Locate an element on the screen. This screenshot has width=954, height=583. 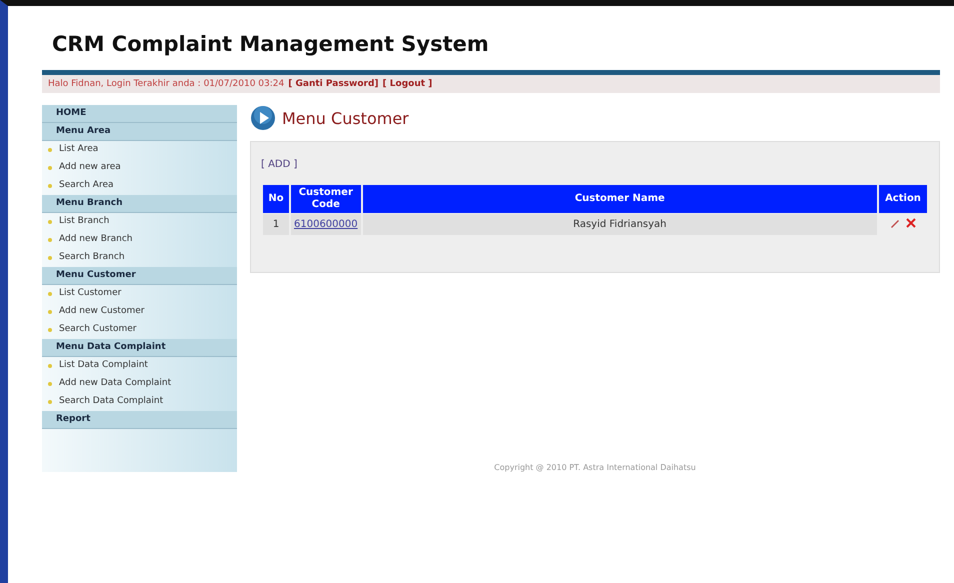
play-icon is located at coordinates (263, 118).